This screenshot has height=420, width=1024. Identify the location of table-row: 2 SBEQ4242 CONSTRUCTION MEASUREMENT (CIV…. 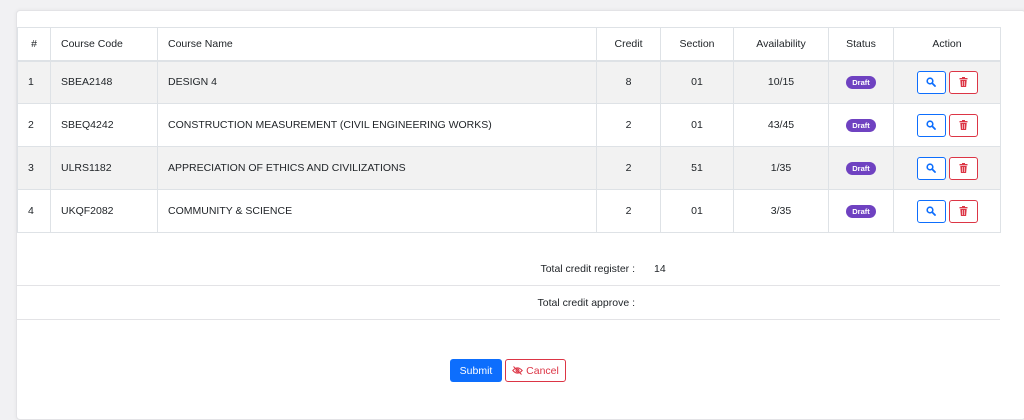
(509, 125).